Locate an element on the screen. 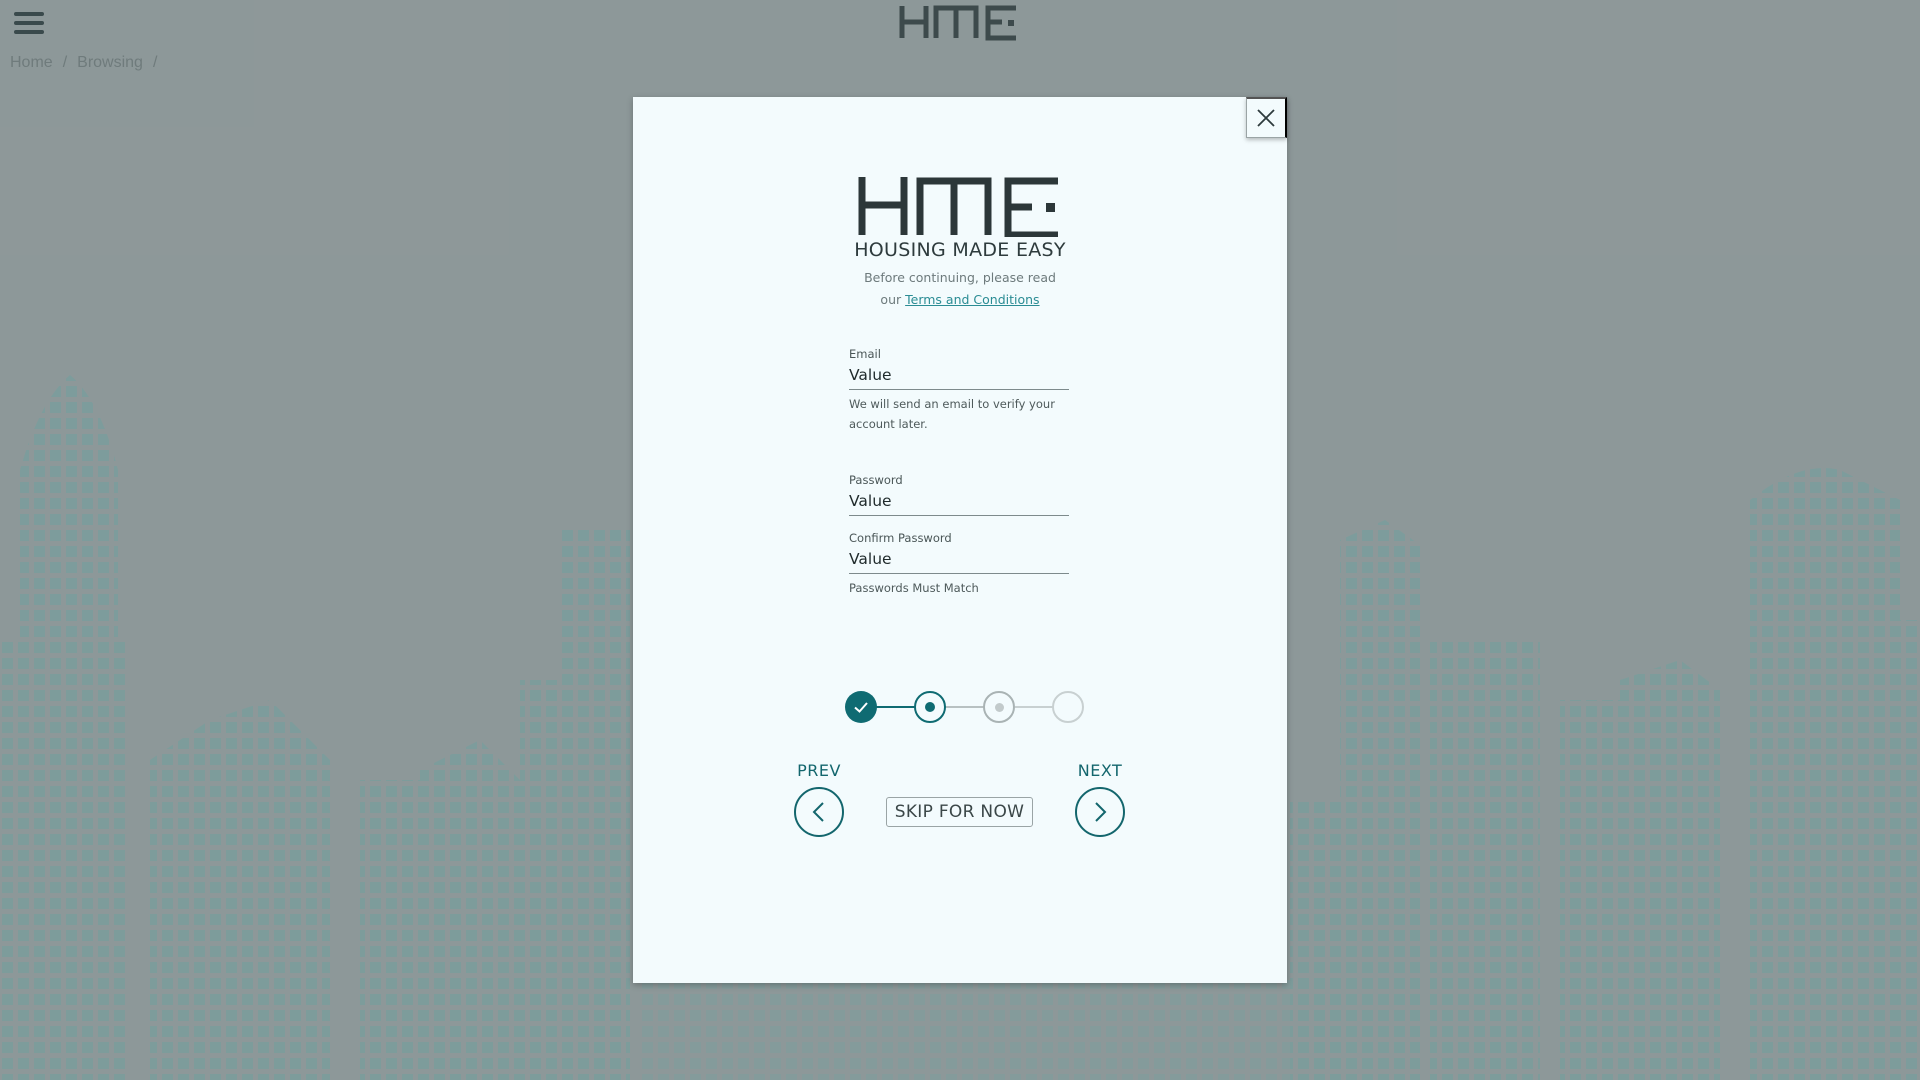 Image resolution: width=1920 pixels, height=1080 pixels. close-button is located at coordinates (1266, 117).